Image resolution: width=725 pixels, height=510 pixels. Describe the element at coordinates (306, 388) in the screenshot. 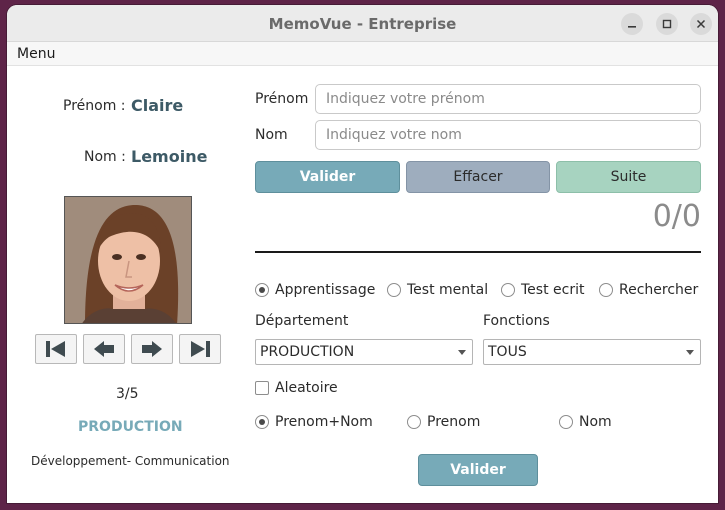

I see `random-label: Aleatoire` at that location.